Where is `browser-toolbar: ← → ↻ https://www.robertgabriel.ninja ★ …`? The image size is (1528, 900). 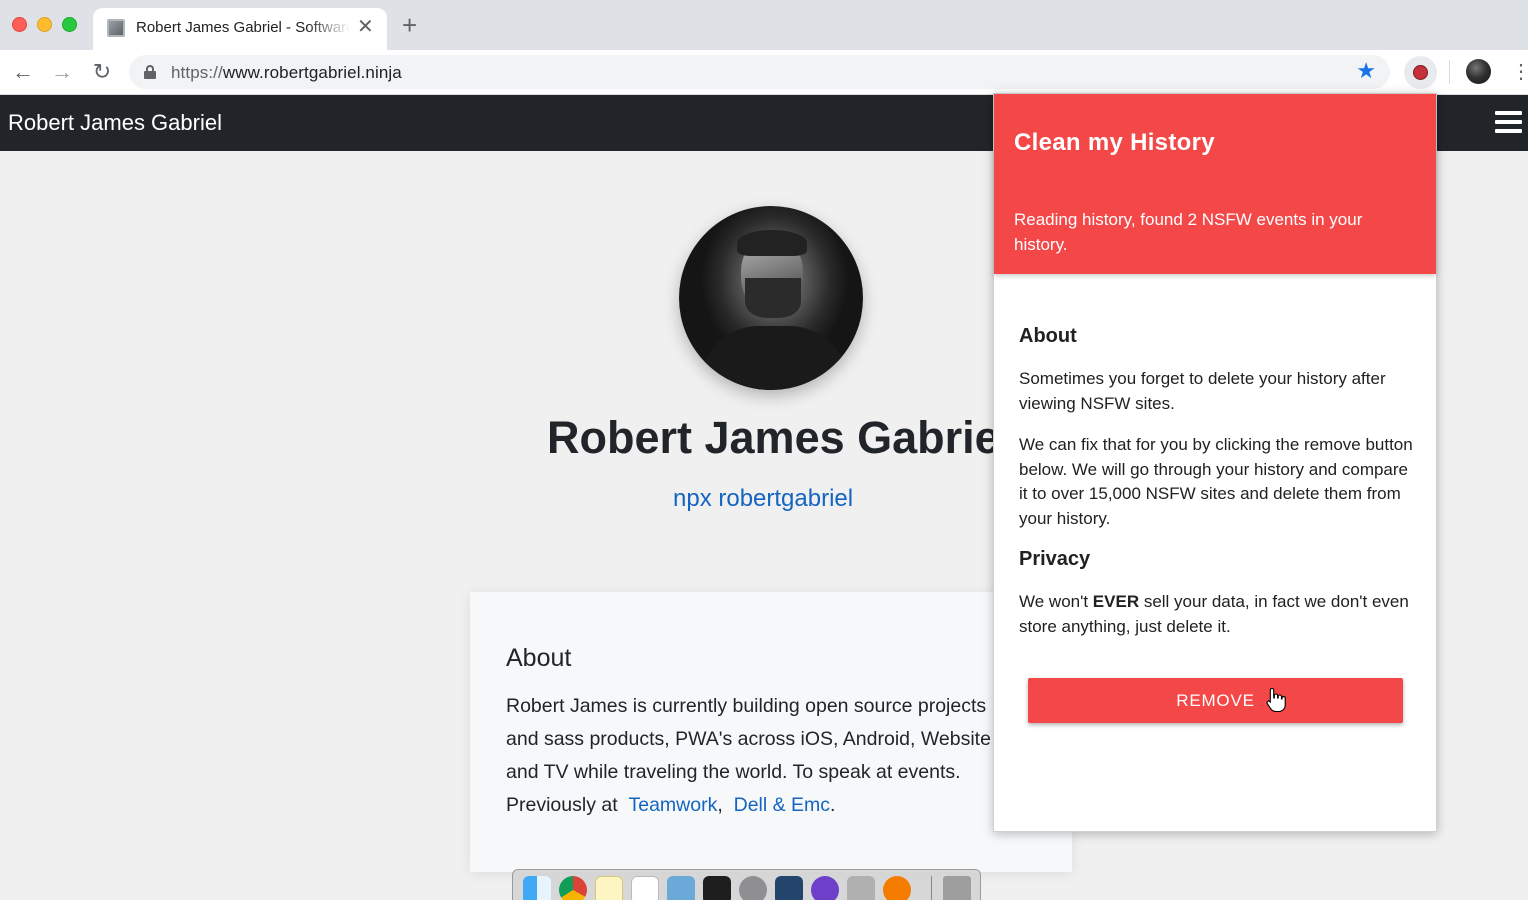
browser-toolbar: ← → ↻ https://www.robertgabriel.ninja ★ … is located at coordinates (764, 72).